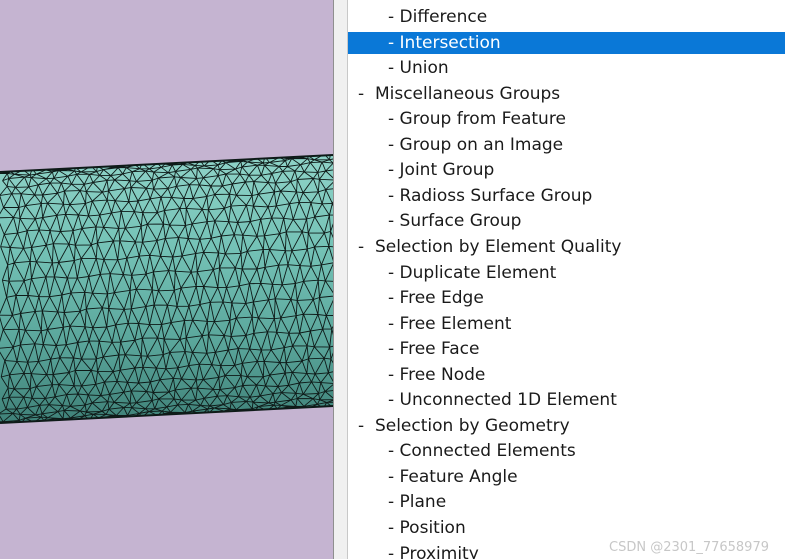 Image resolution: width=785 pixels, height=559 pixels. Describe the element at coordinates (453, 476) in the screenshot. I see `tree-item-label: - Feature Angle` at that location.